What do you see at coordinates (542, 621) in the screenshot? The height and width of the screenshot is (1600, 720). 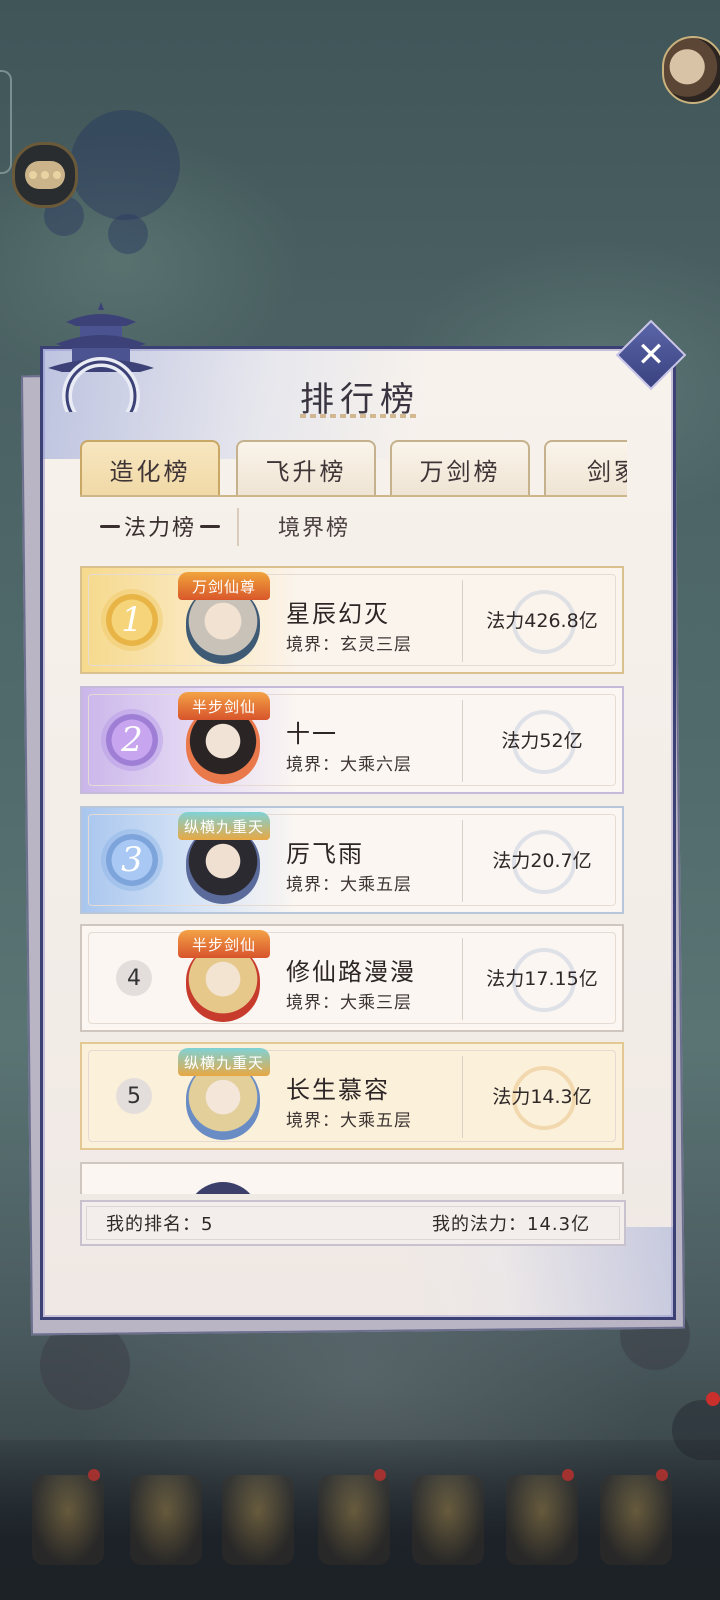 I see `player-power: 法力426.8亿` at bounding box center [542, 621].